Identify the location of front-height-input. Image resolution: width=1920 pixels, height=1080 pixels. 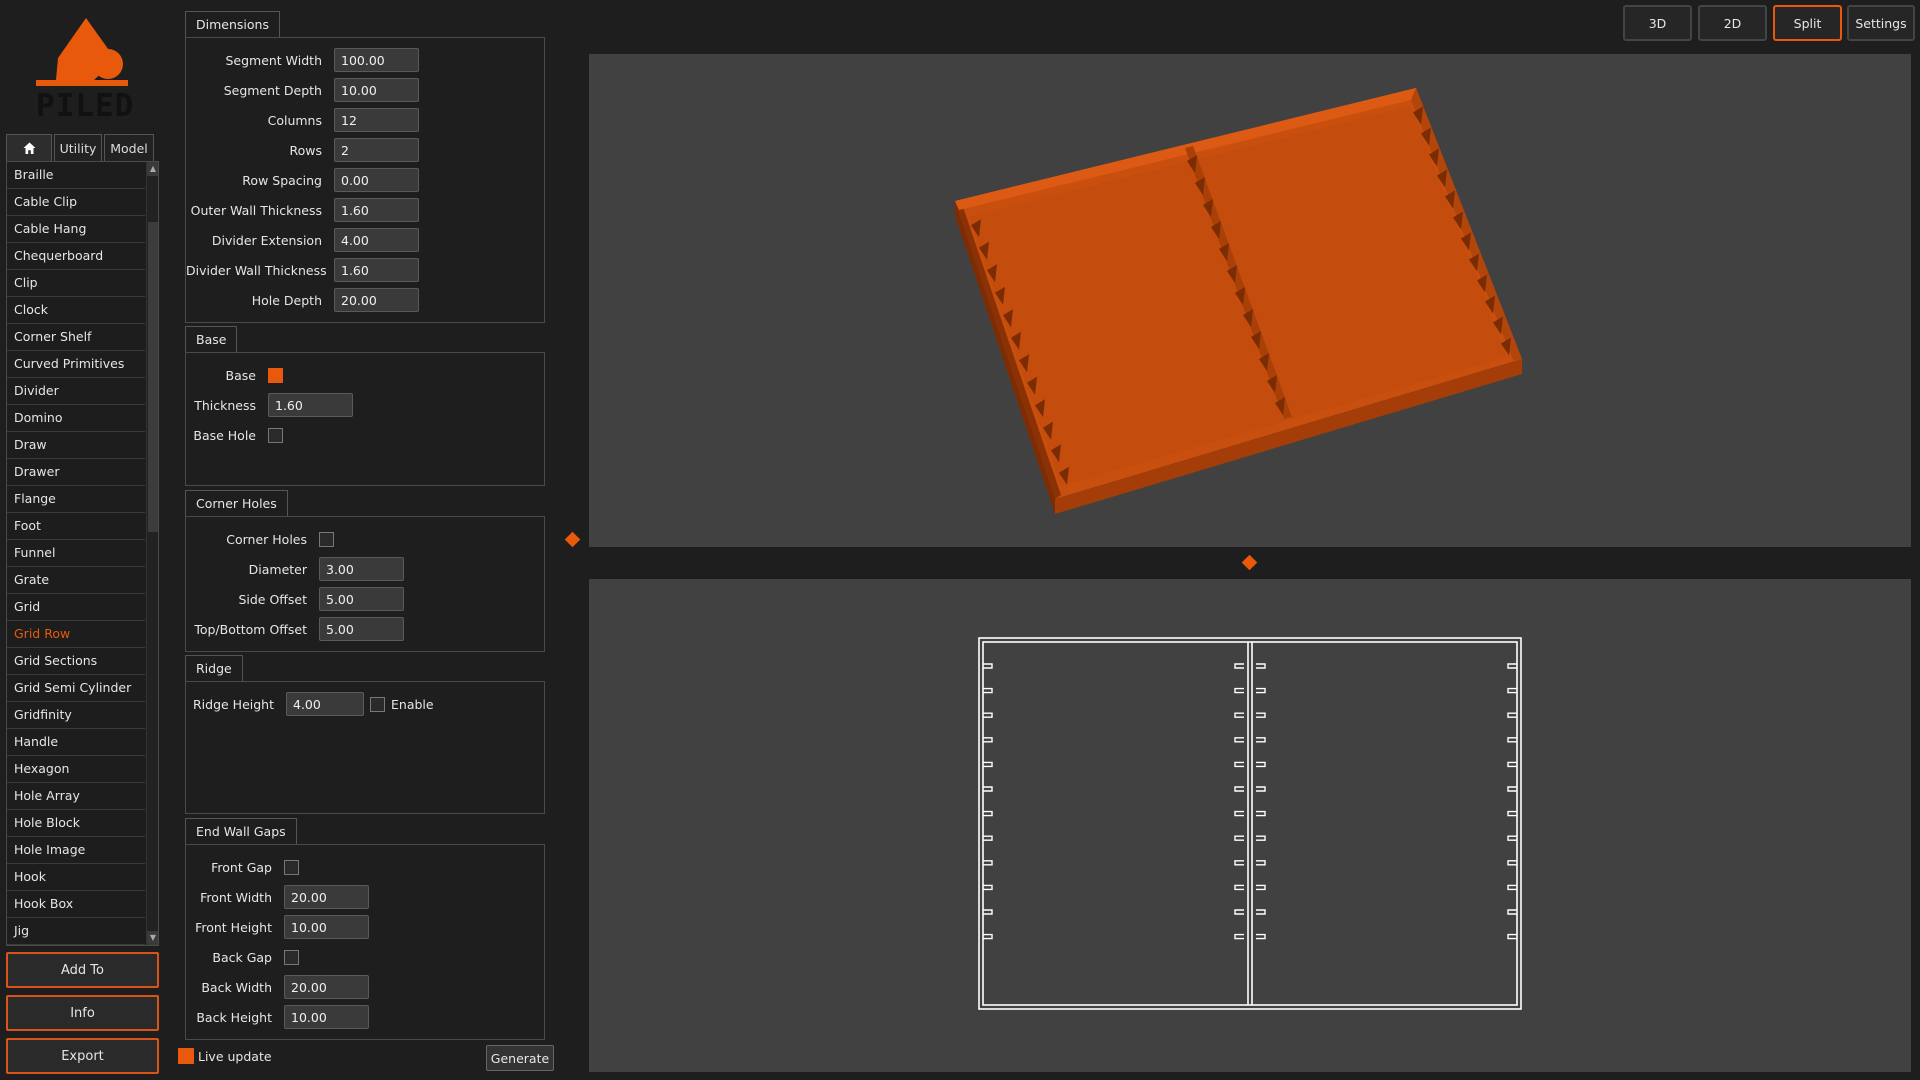
(326, 927).